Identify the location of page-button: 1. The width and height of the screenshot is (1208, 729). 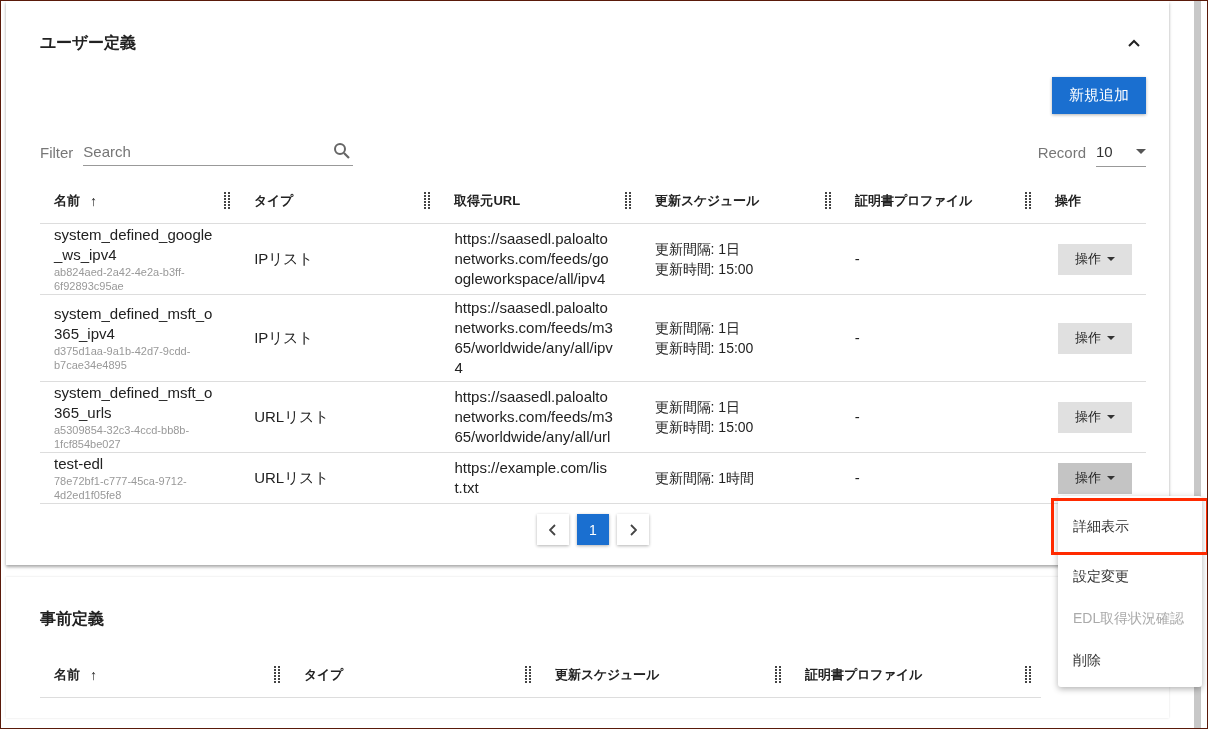
(593, 529).